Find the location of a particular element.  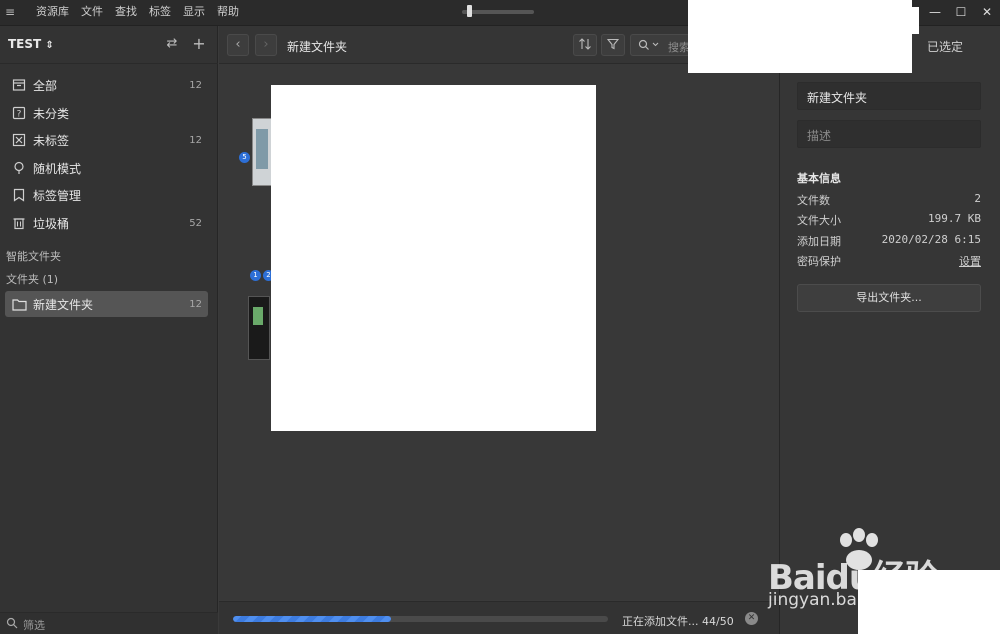

folder-count: 12 is located at coordinates (195, 304).